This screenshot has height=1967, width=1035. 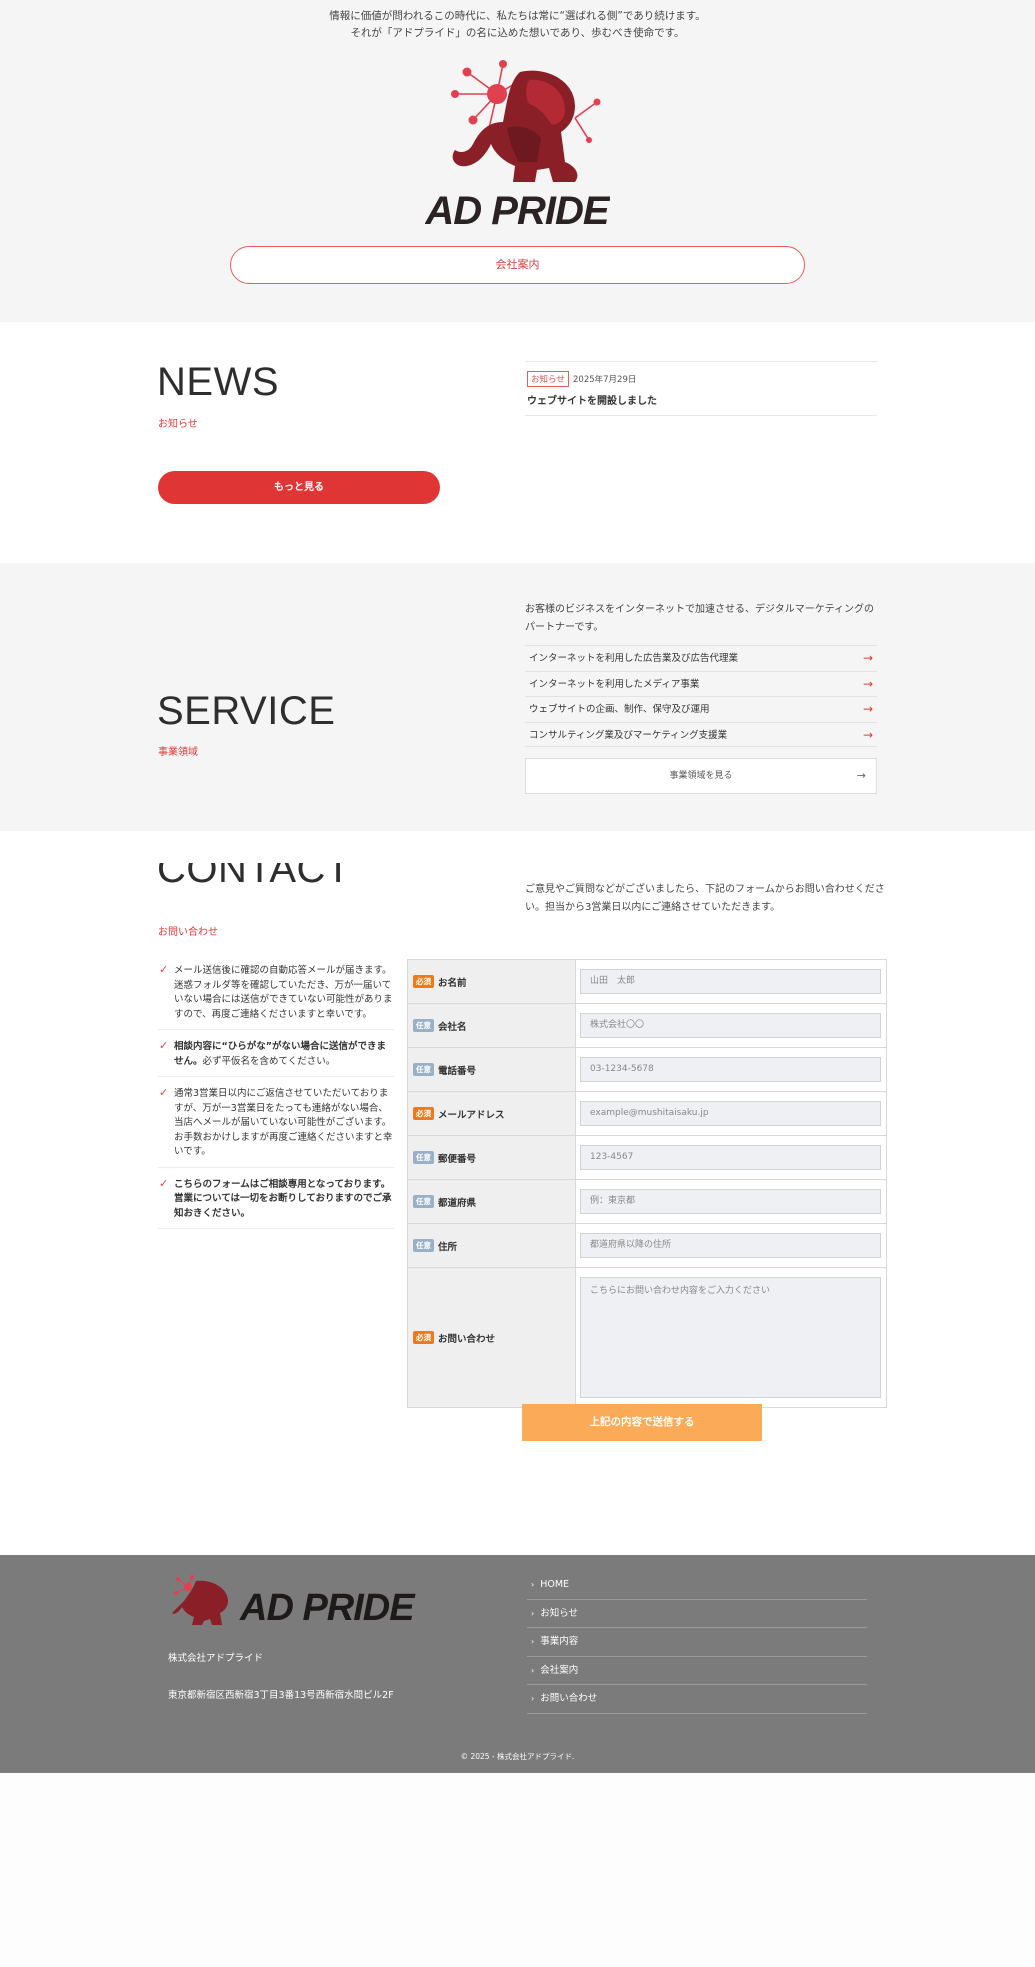 I want to click on logo-wordmark: AD PRIDE, so click(x=517, y=209).